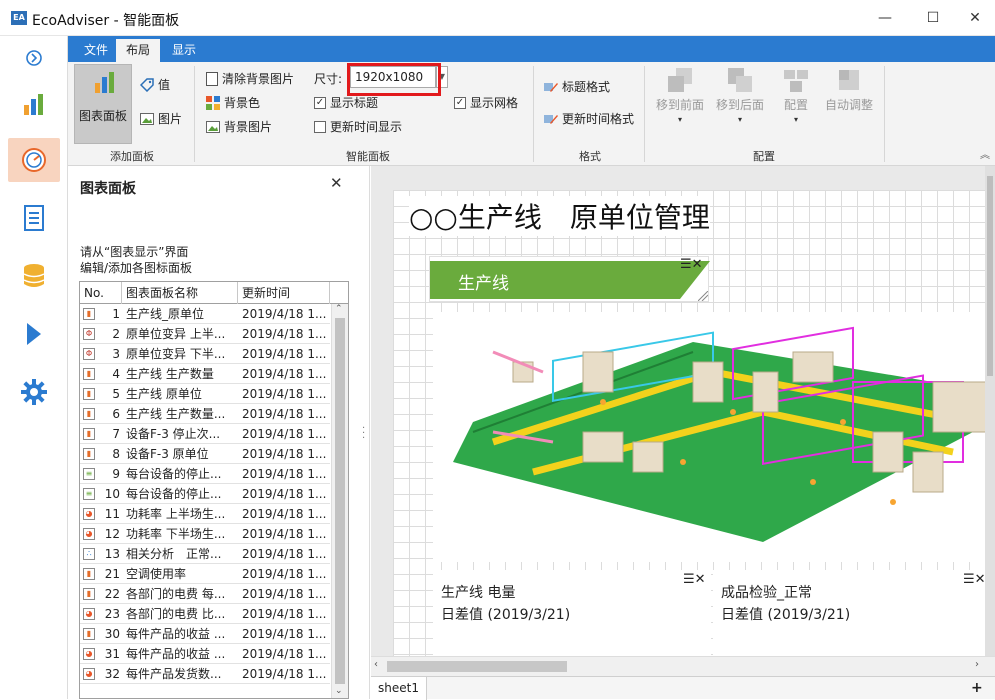 This screenshot has width=995, height=700. Describe the element at coordinates (336, 183) in the screenshot. I see `close-icon: ✕` at that location.